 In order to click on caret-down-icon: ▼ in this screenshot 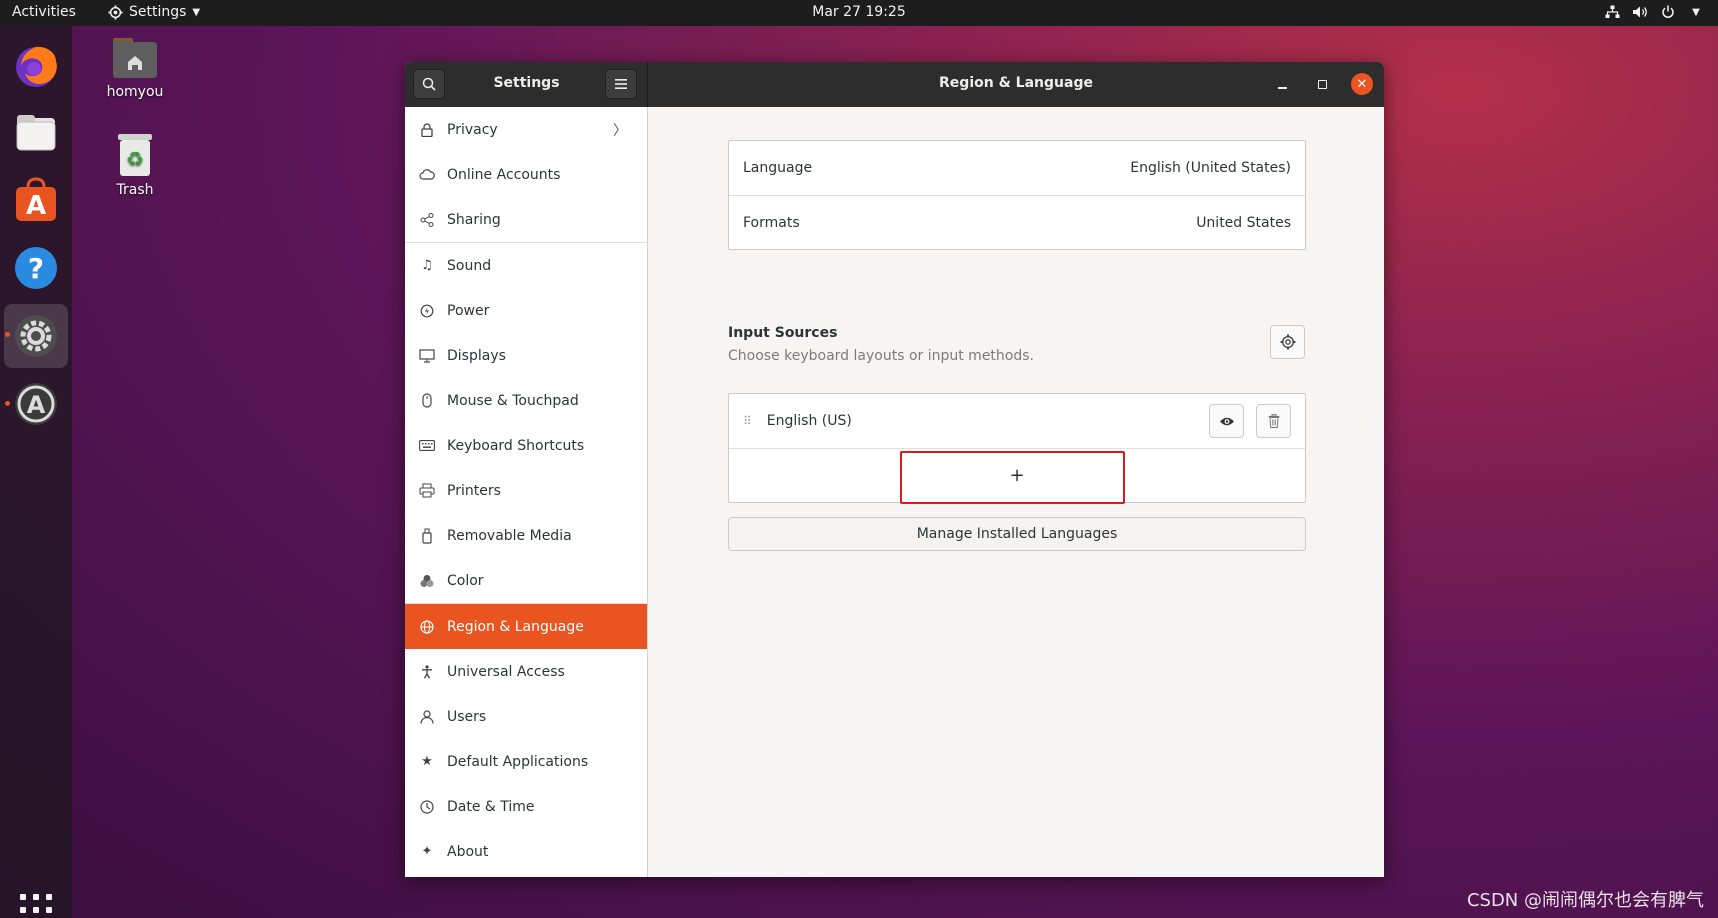, I will do `click(1696, 12)`.